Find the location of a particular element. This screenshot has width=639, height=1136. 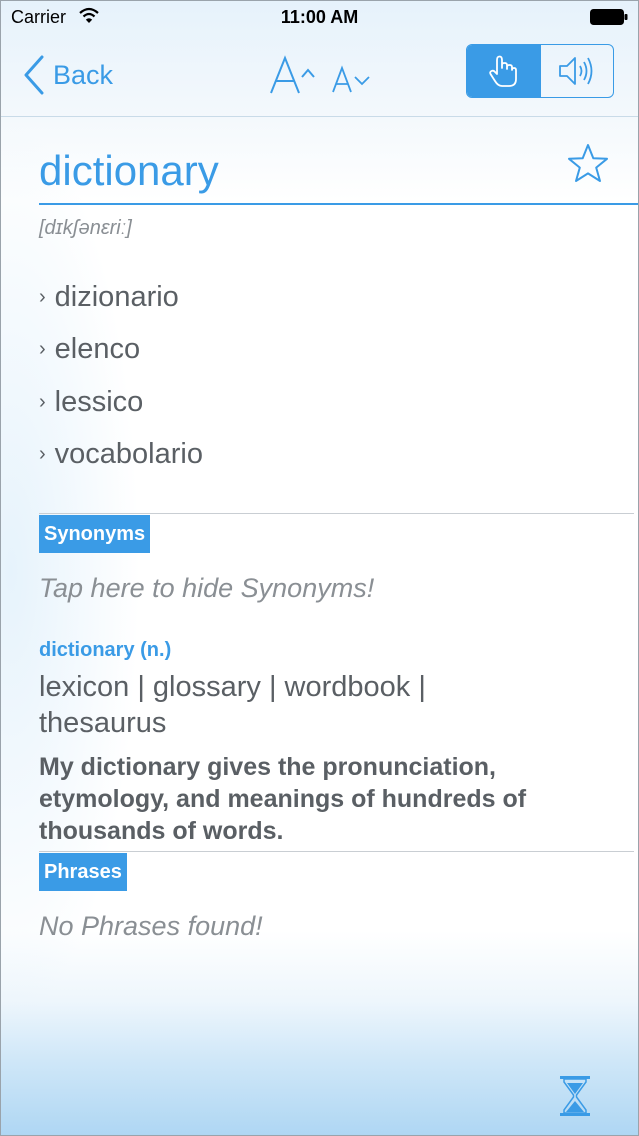

font-increase-icon is located at coordinates (292, 74).